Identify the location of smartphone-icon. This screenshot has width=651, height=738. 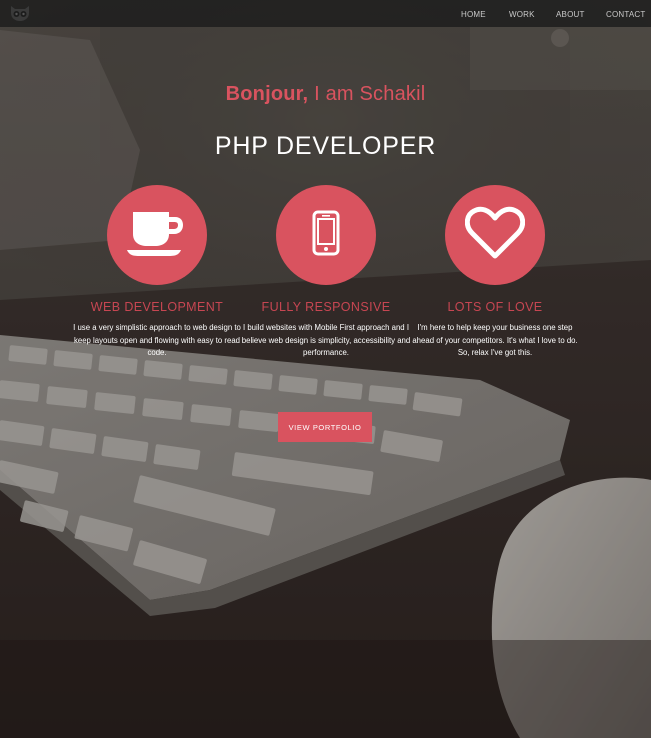
(326, 235).